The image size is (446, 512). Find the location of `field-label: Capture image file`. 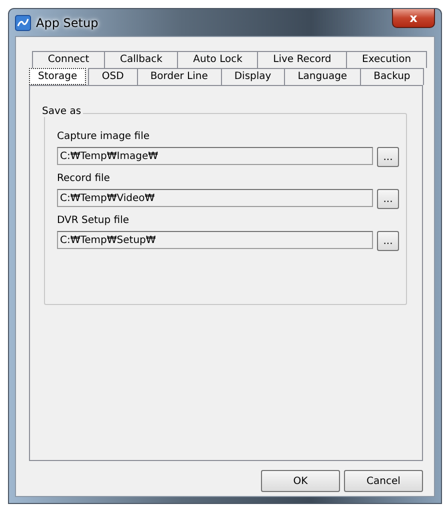

field-label: Capture image file is located at coordinates (103, 136).